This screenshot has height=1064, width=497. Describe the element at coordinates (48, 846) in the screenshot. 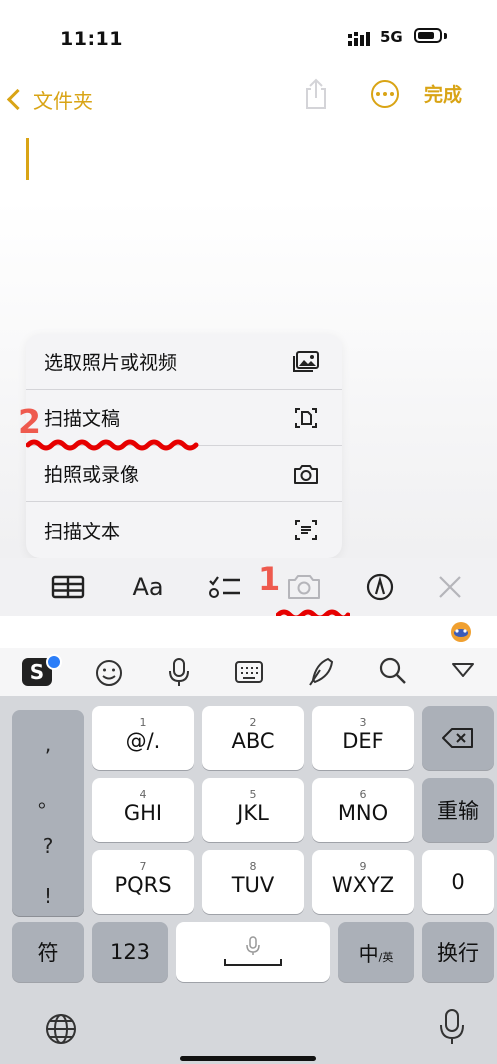

I see `punct-question: ?` at that location.